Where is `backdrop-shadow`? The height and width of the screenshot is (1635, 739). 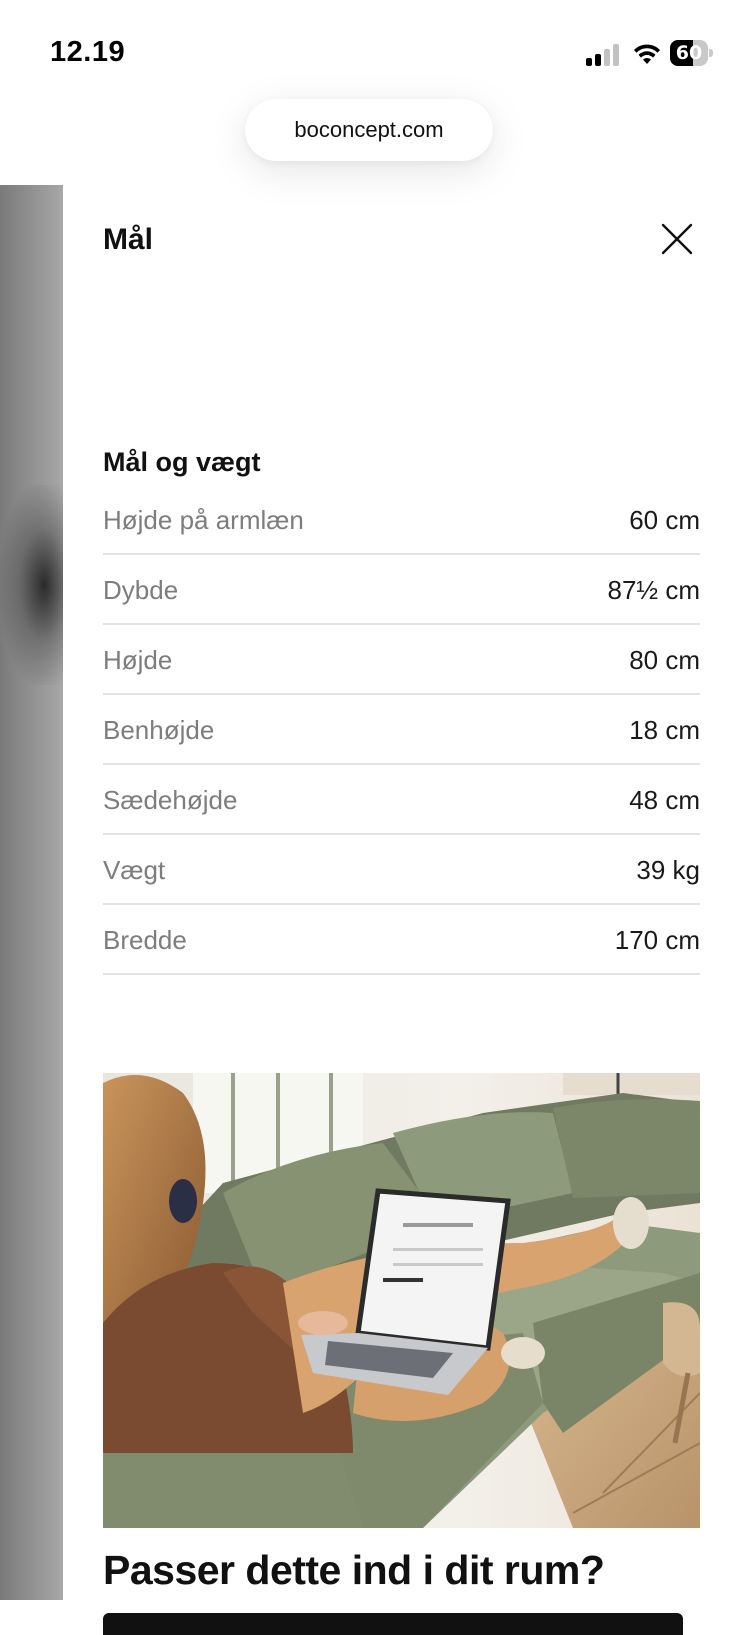 backdrop-shadow is located at coordinates (31, 585).